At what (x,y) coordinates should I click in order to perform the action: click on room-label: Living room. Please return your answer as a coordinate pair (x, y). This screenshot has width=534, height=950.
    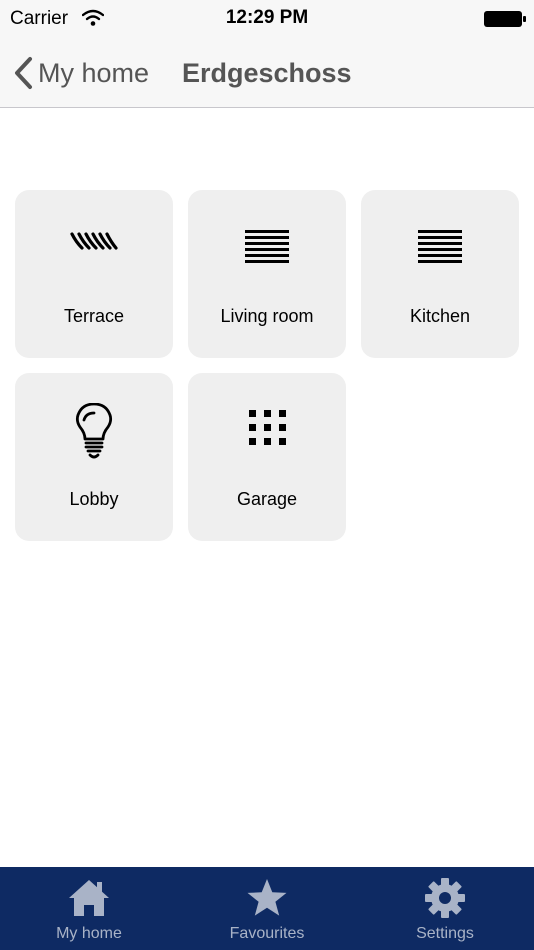
    Looking at the image, I should click on (267, 316).